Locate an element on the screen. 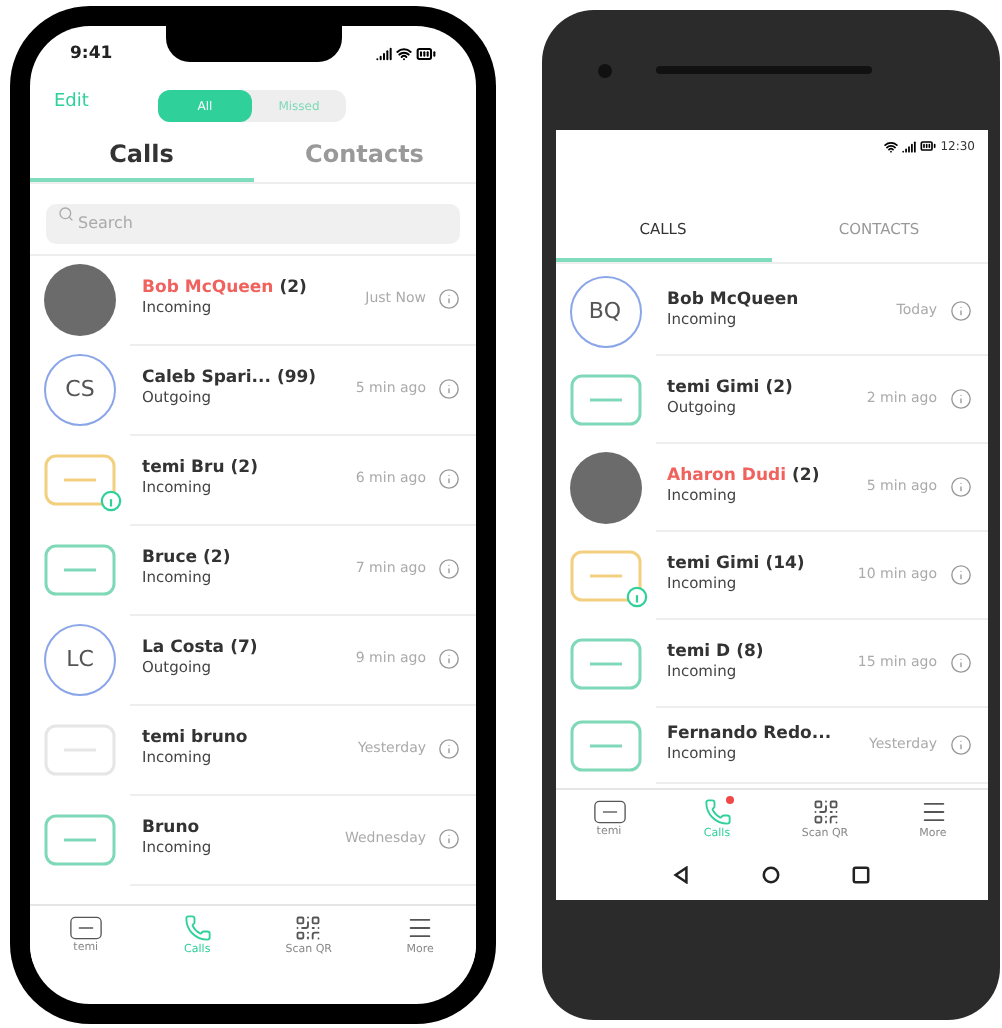 The width and height of the screenshot is (1002, 1028). call-count: (14) is located at coordinates (785, 566).